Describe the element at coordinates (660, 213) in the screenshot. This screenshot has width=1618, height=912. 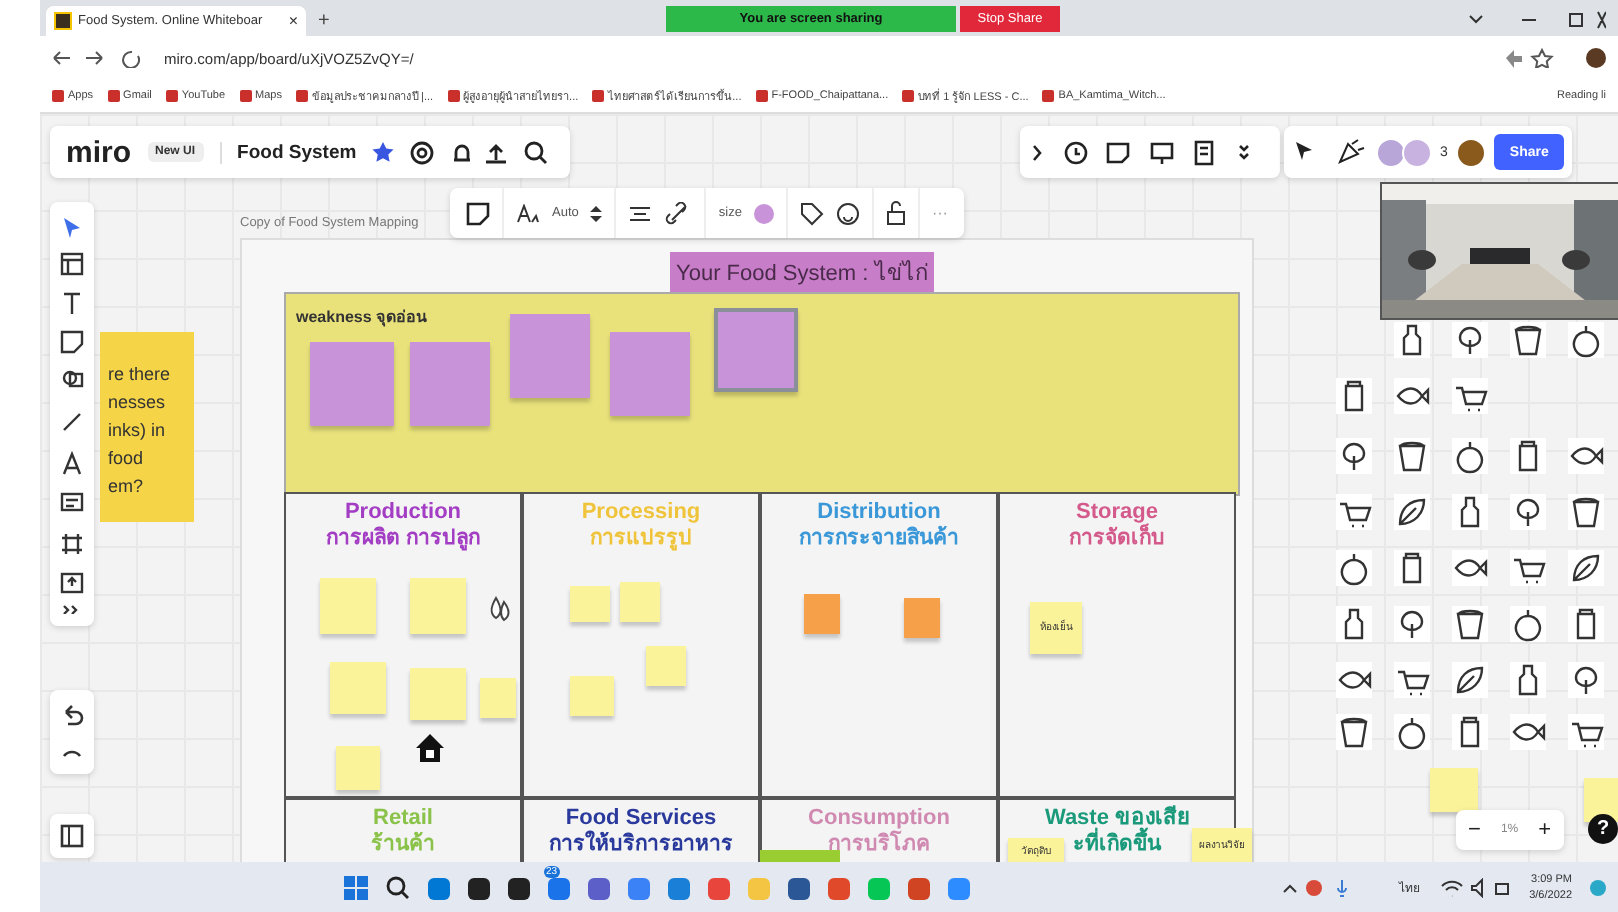
I see `align-link-icon` at that location.